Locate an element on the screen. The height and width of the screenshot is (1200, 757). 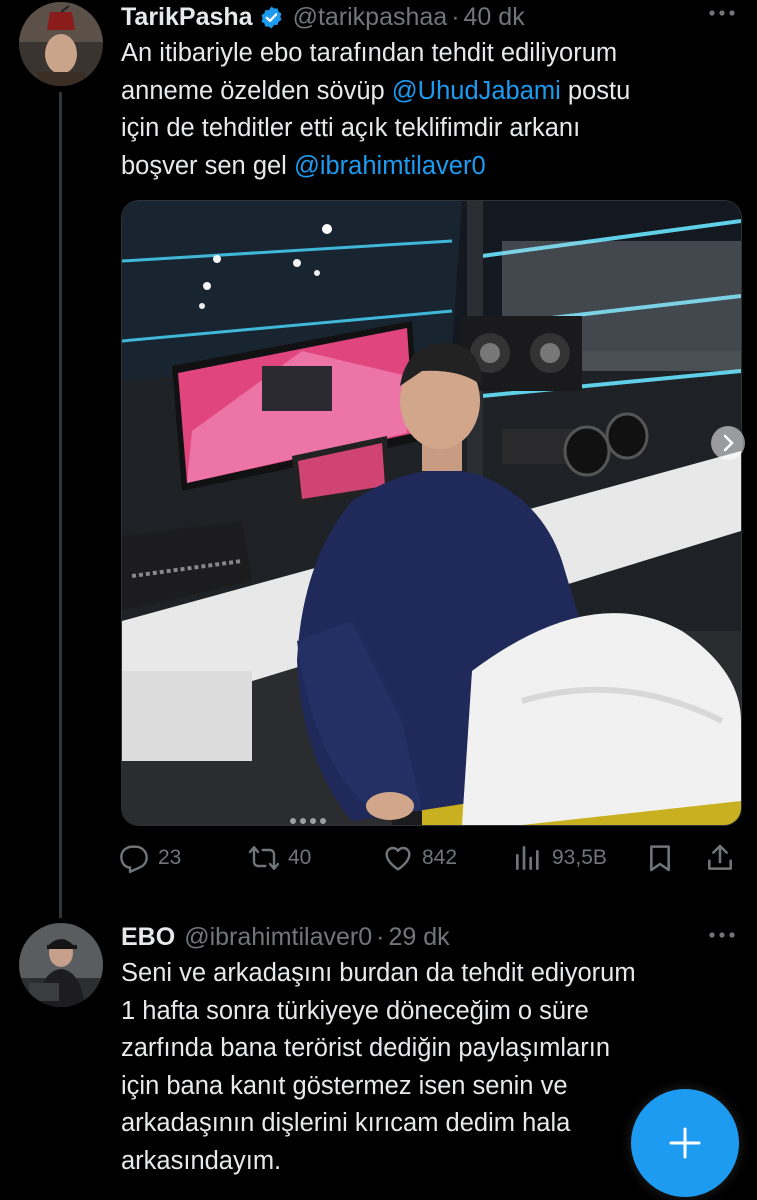
bookmark-button is located at coordinates (660, 858).